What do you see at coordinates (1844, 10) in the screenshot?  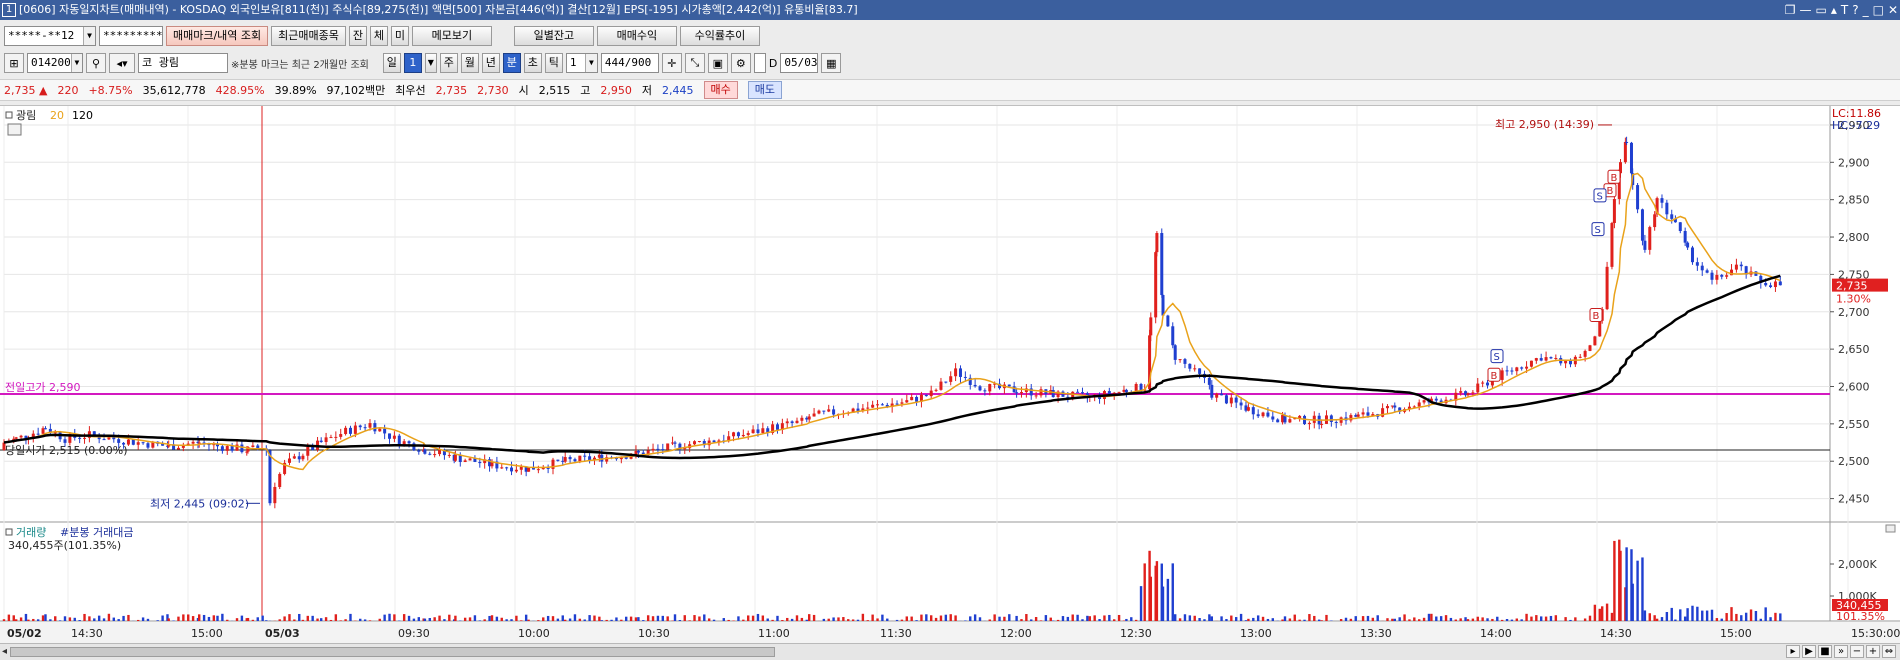 I see `window-control-icon-4: T` at bounding box center [1844, 10].